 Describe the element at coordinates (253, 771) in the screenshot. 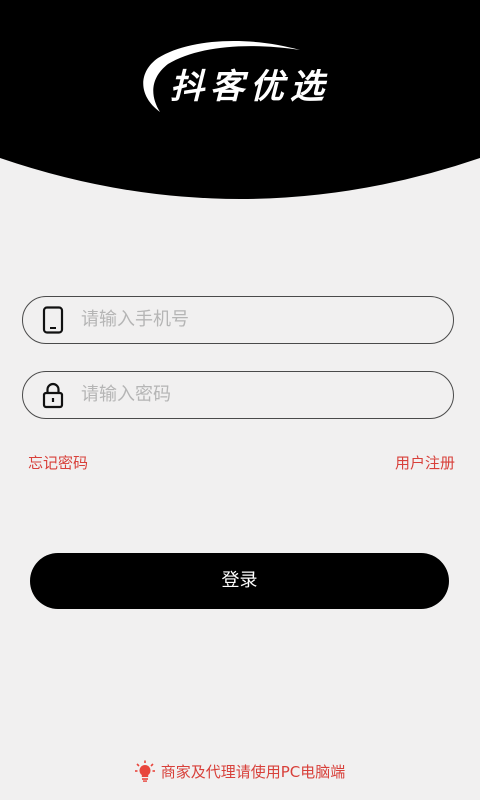

I see `footer-note-text: 商家及代理请使用PC电脑端` at that location.